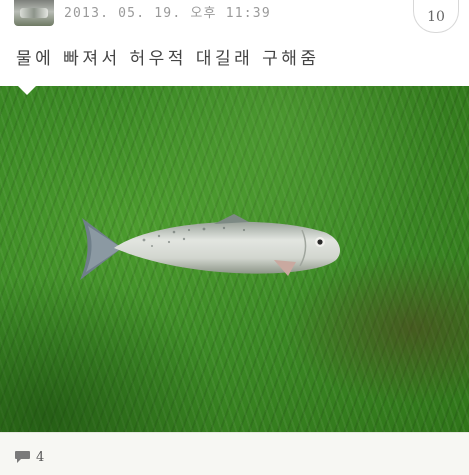  Describe the element at coordinates (34, 13) in the screenshot. I see `user-avatar` at that location.